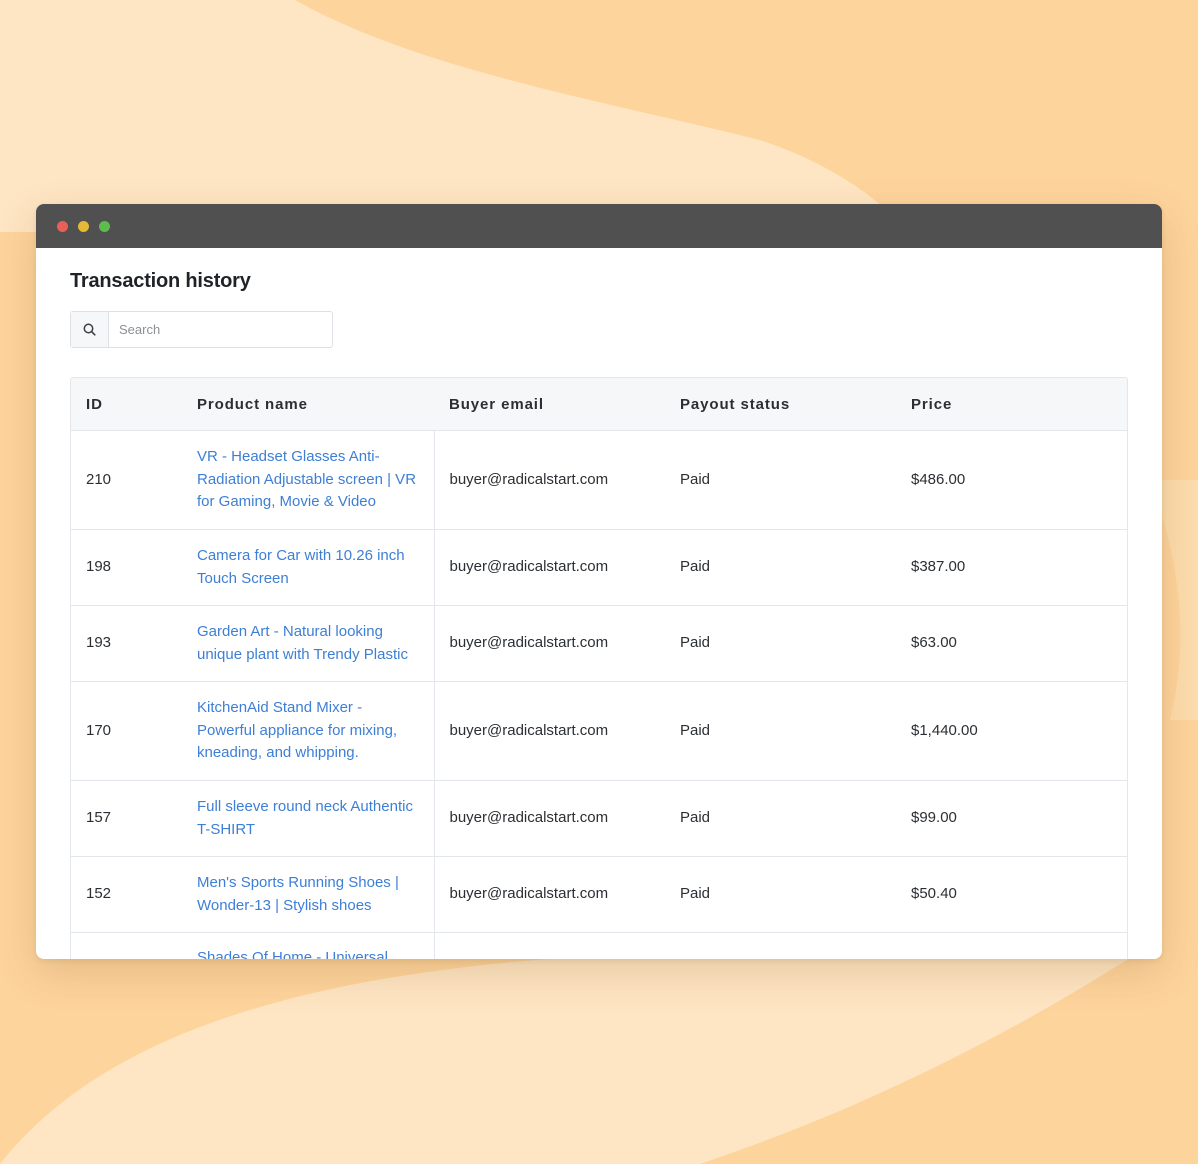 The image size is (1198, 1164). Describe the element at coordinates (549, 404) in the screenshot. I see `column-header-buyer-email: Buyer email` at that location.